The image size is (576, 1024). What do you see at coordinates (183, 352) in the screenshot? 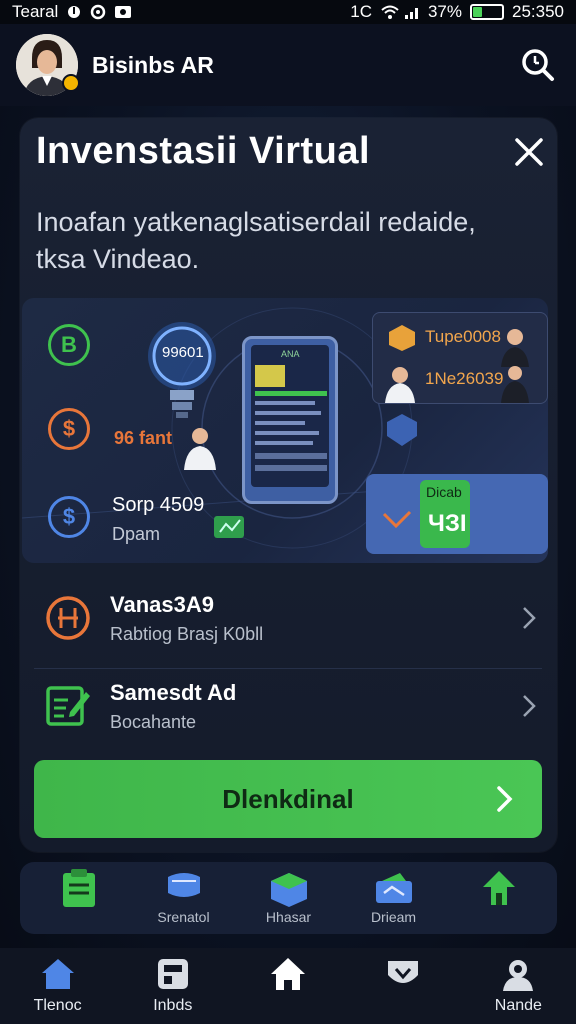
I see `bulb-value: 99601` at bounding box center [183, 352].